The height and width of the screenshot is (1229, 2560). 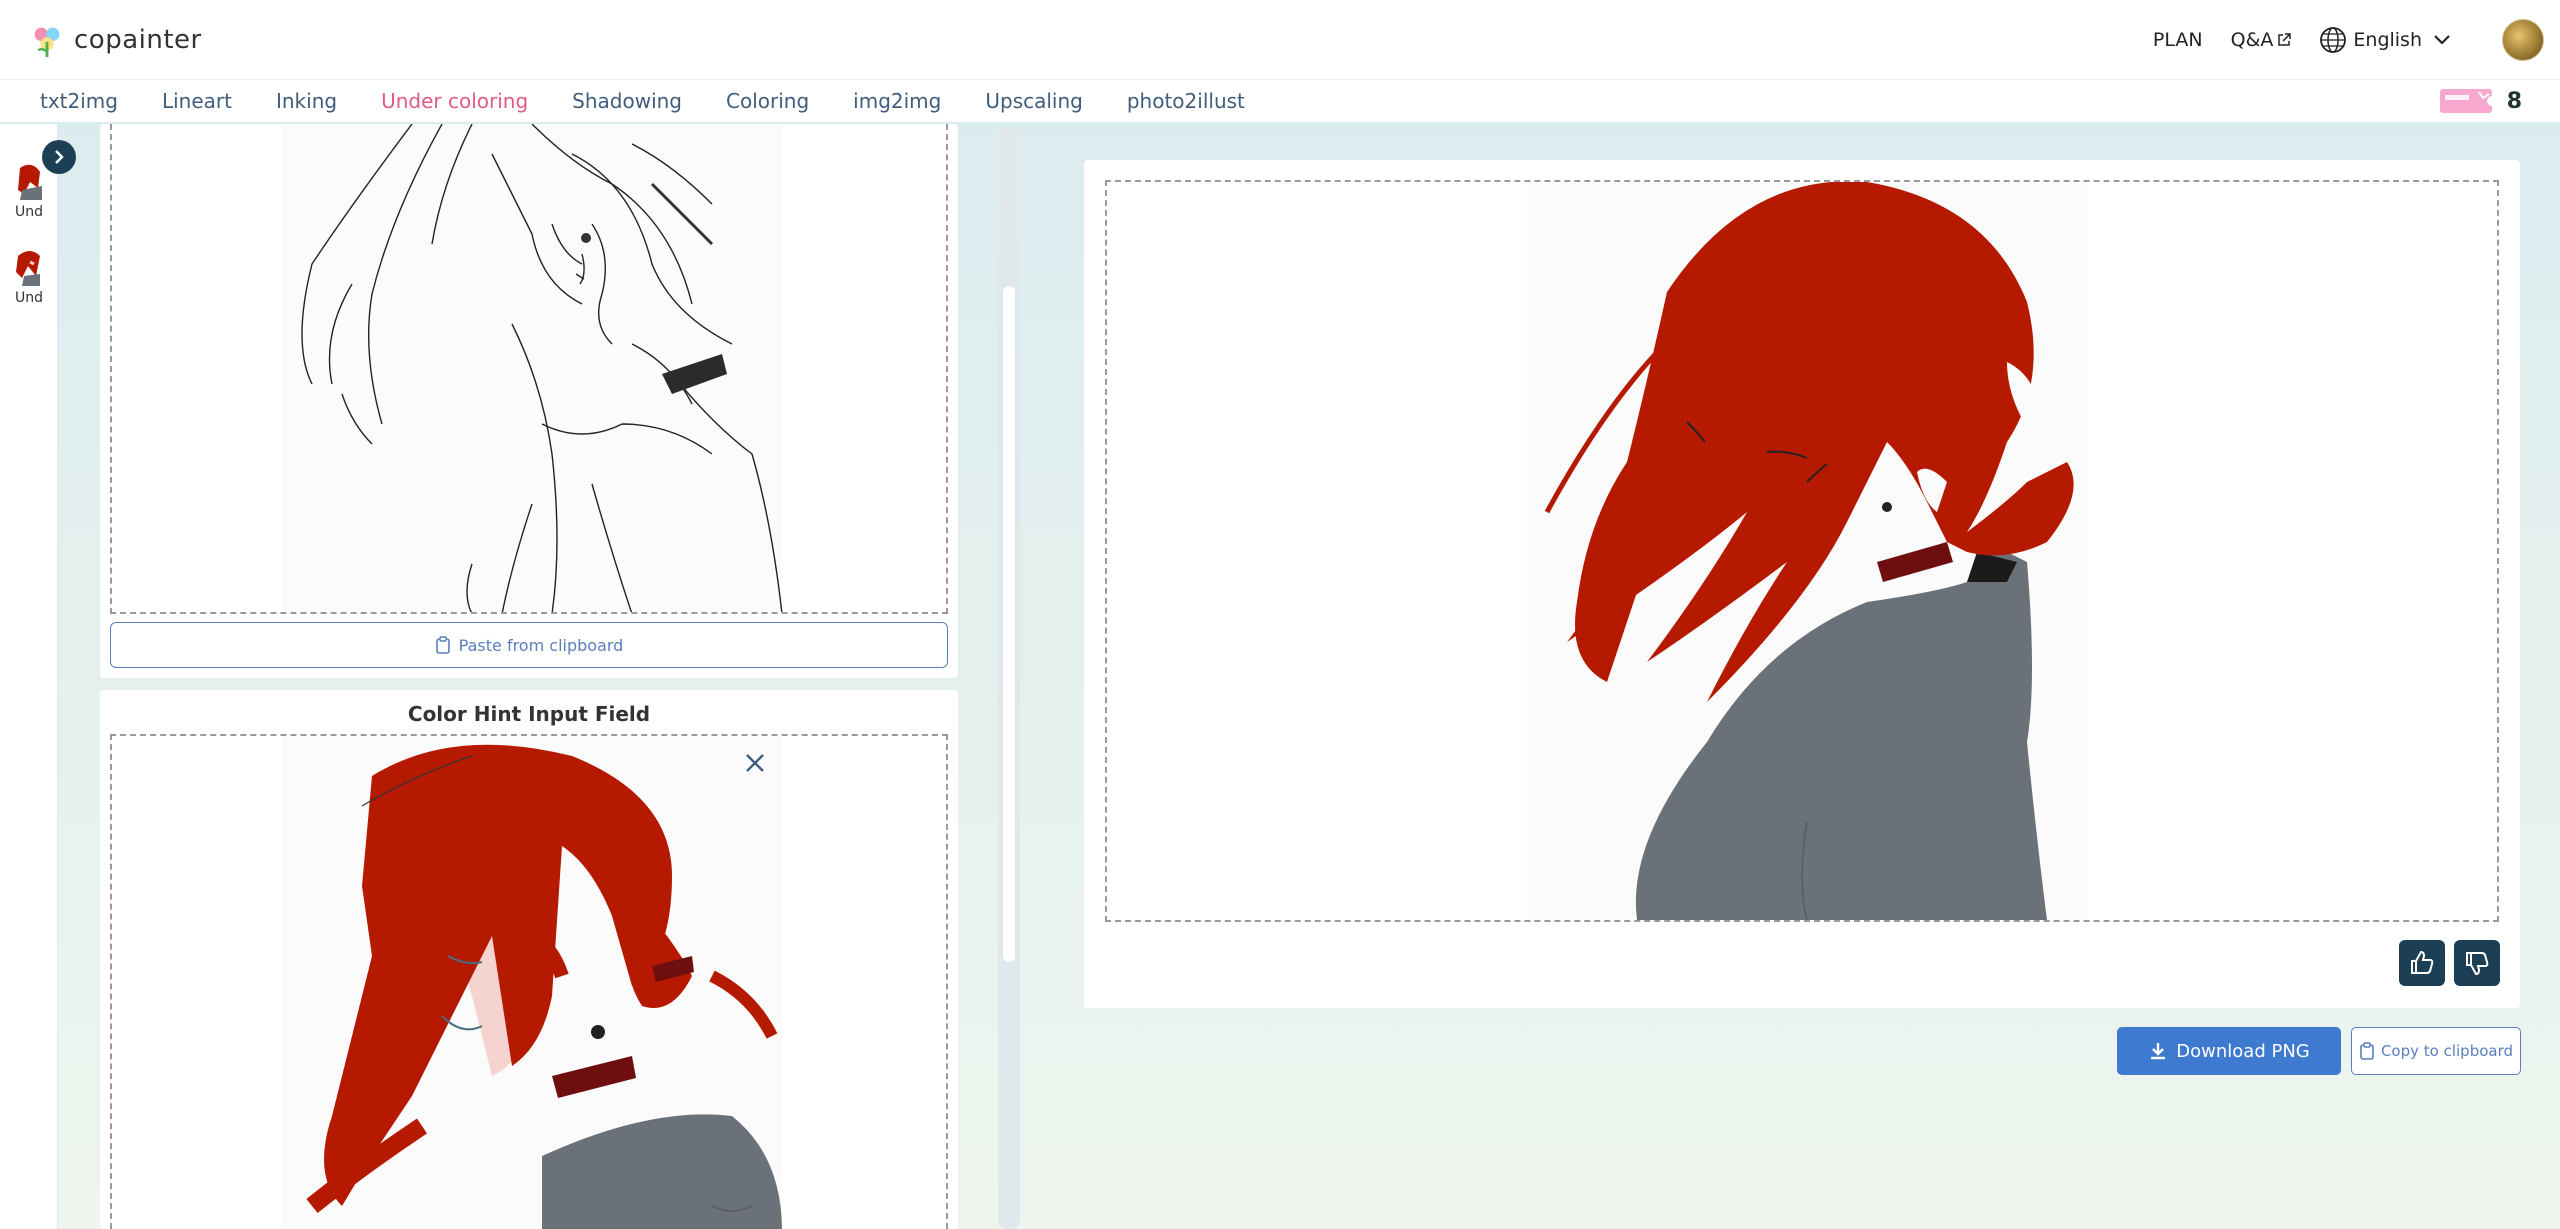 What do you see at coordinates (1807, 551) in the screenshot?
I see `result-image` at bounding box center [1807, 551].